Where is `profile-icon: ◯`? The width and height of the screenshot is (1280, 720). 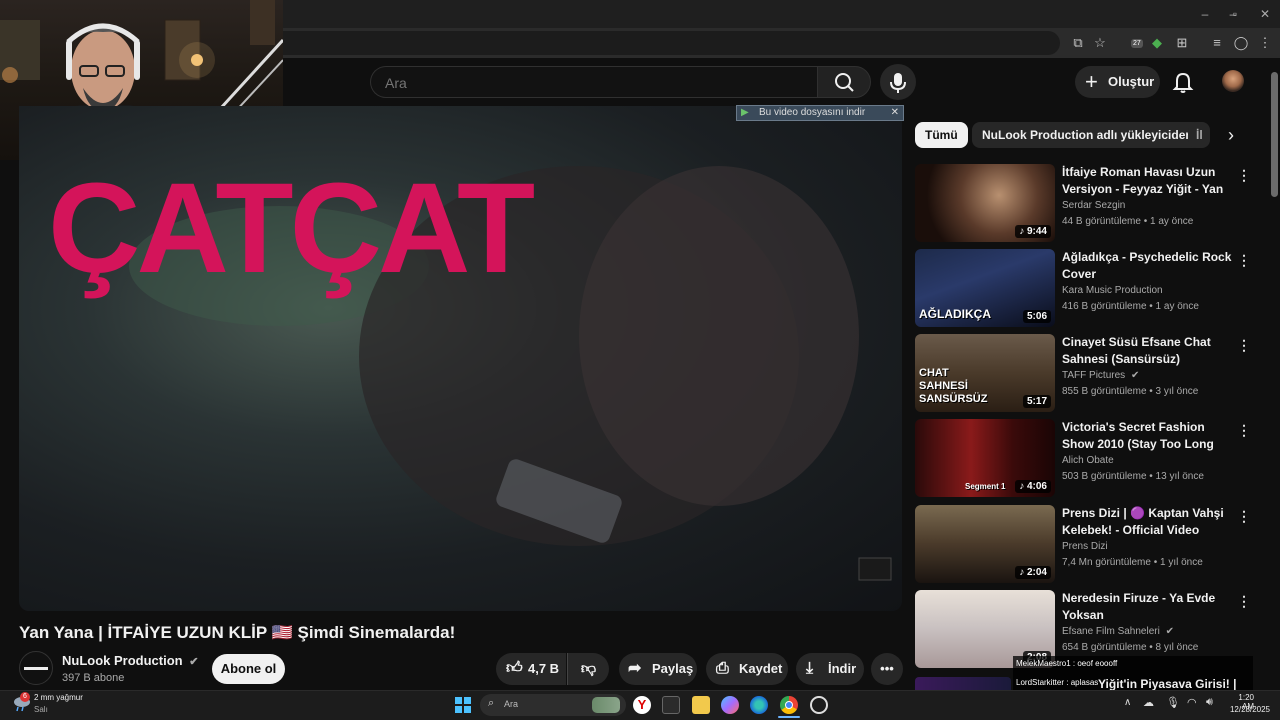
profile-icon: ◯ is located at coordinates (1241, 43).